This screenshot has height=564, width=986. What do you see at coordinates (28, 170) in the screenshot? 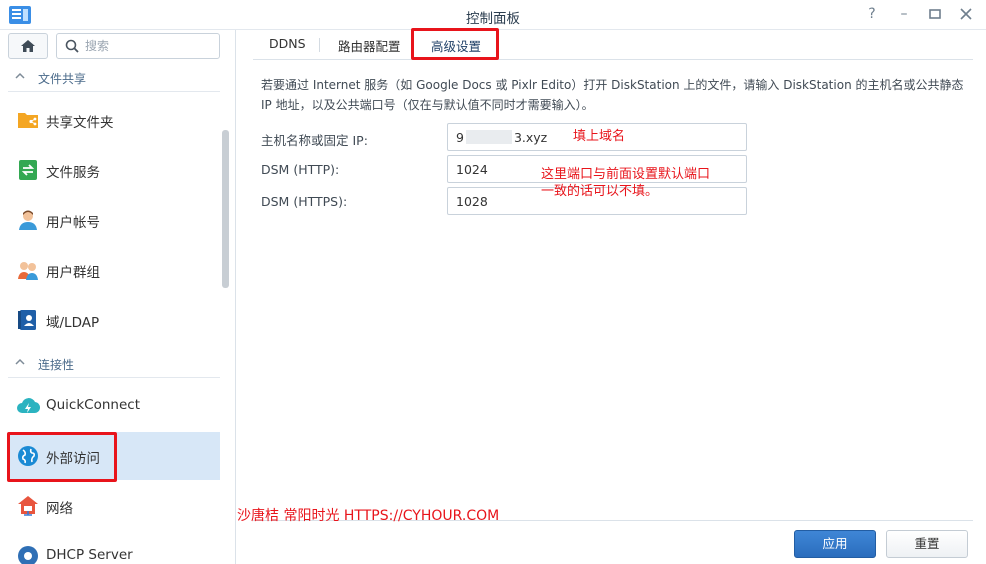
I see `file-services-icon` at bounding box center [28, 170].